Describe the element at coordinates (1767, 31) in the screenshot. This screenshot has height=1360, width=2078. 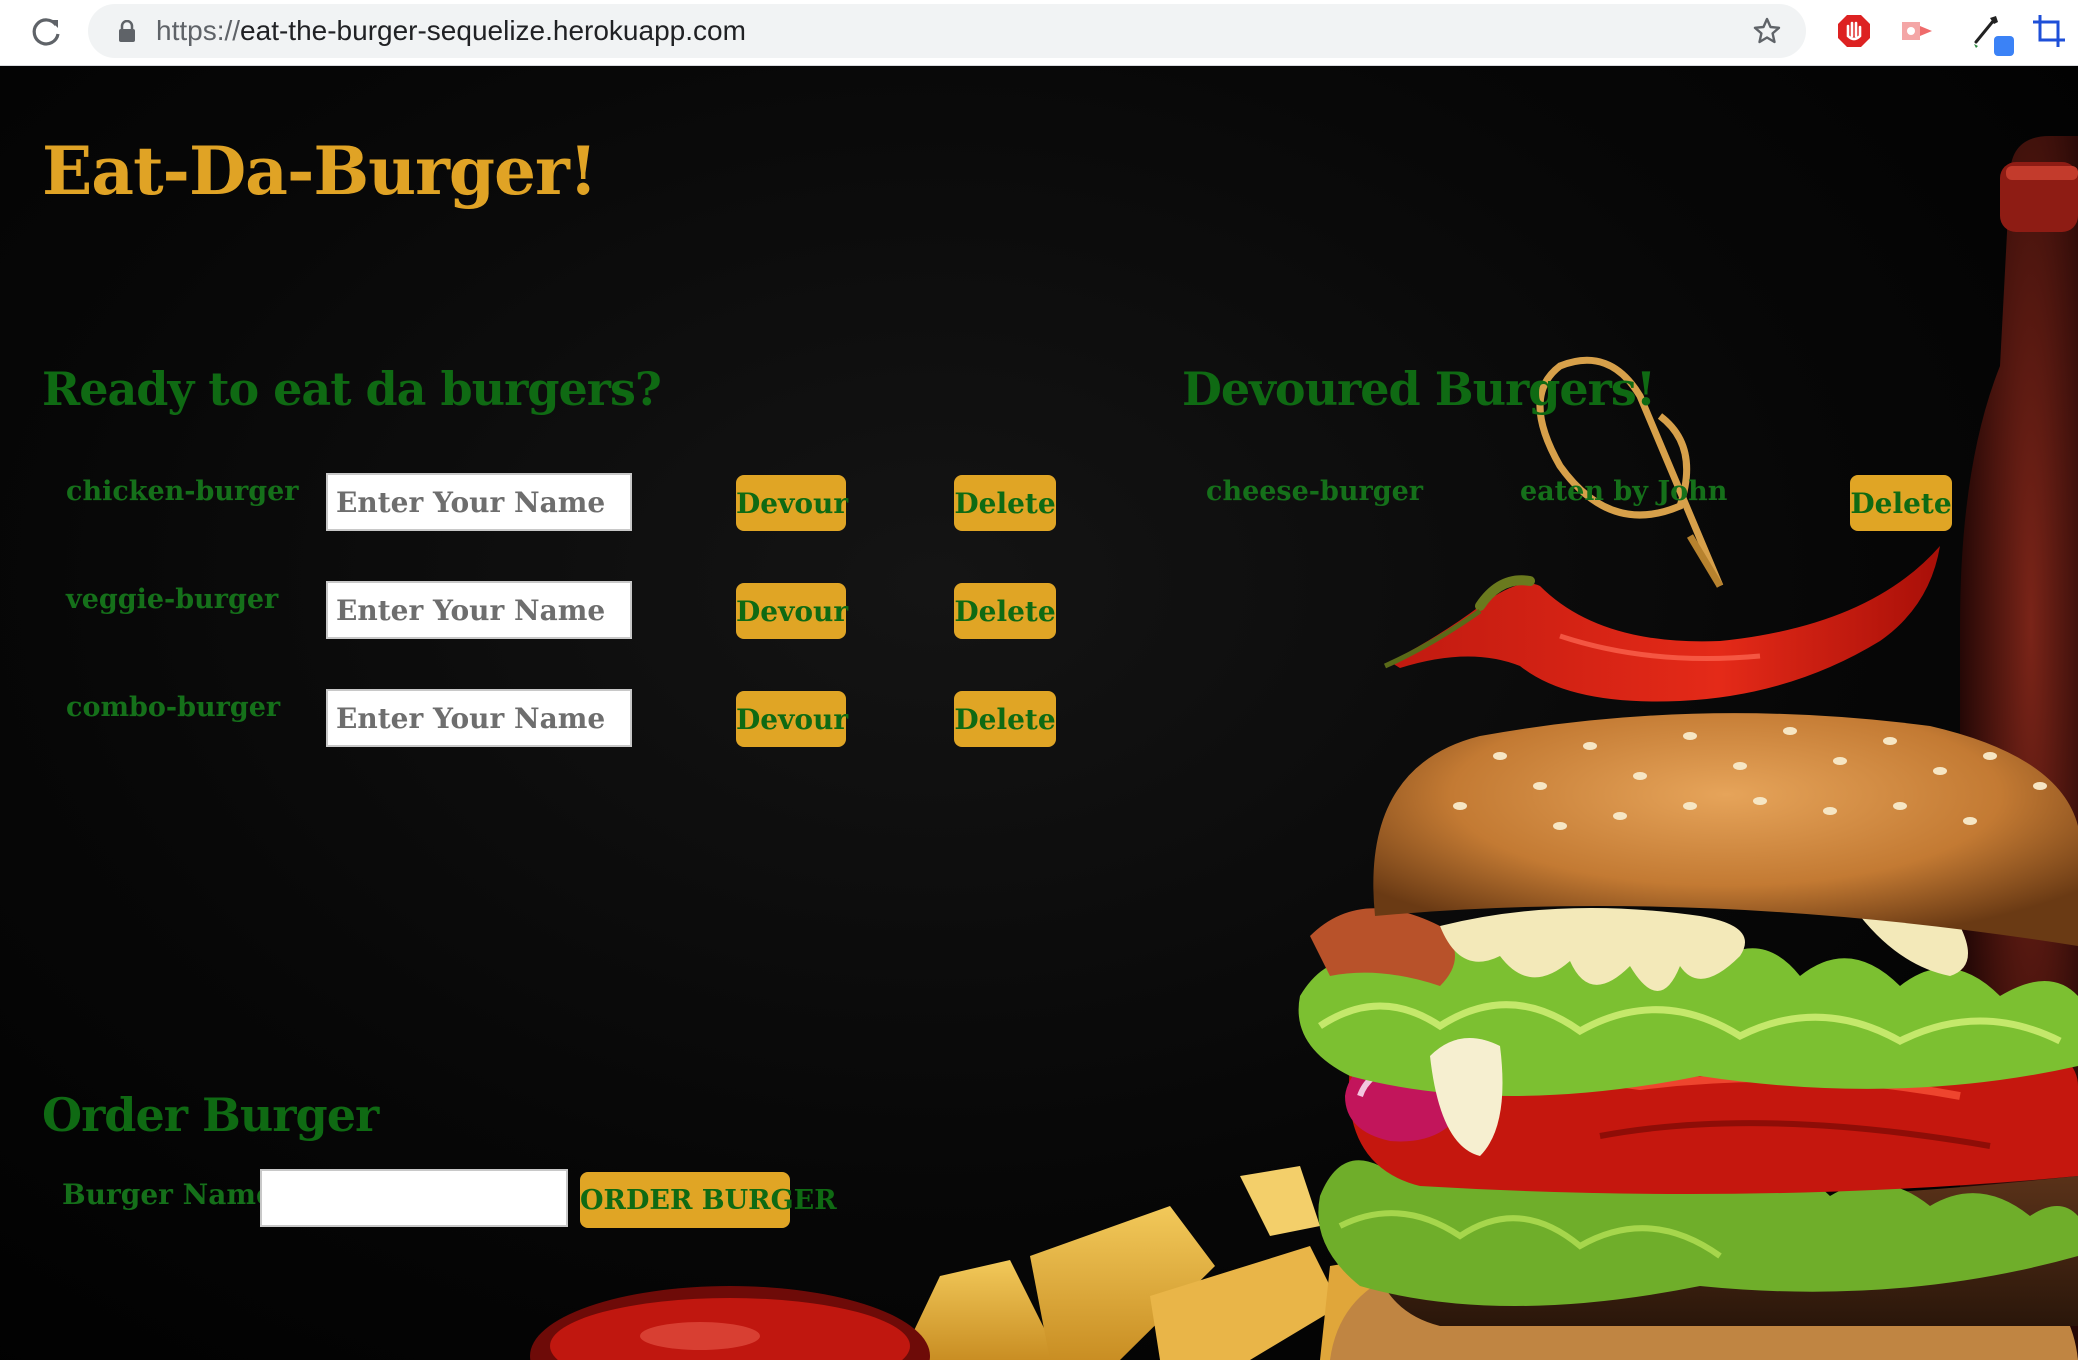
I see `bookmark-star-icon` at that location.